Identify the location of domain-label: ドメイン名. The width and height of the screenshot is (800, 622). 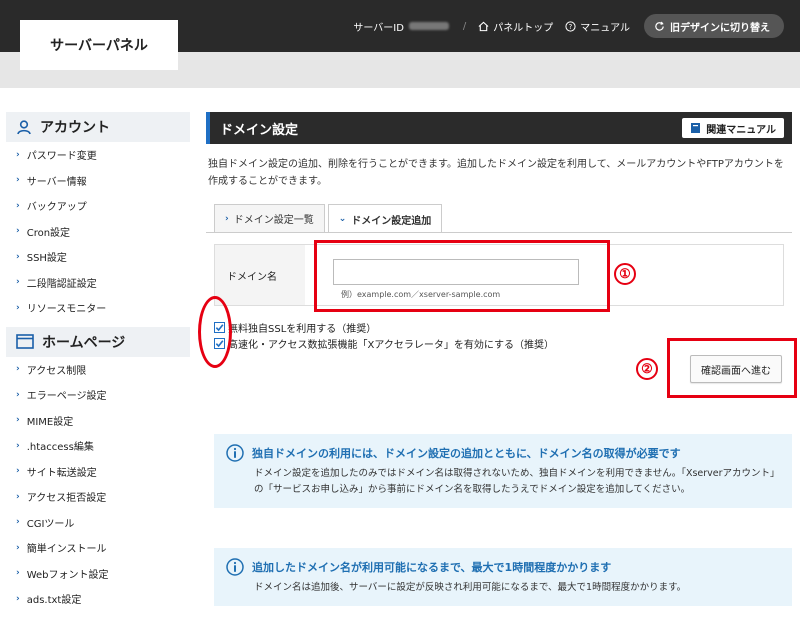
(260, 275).